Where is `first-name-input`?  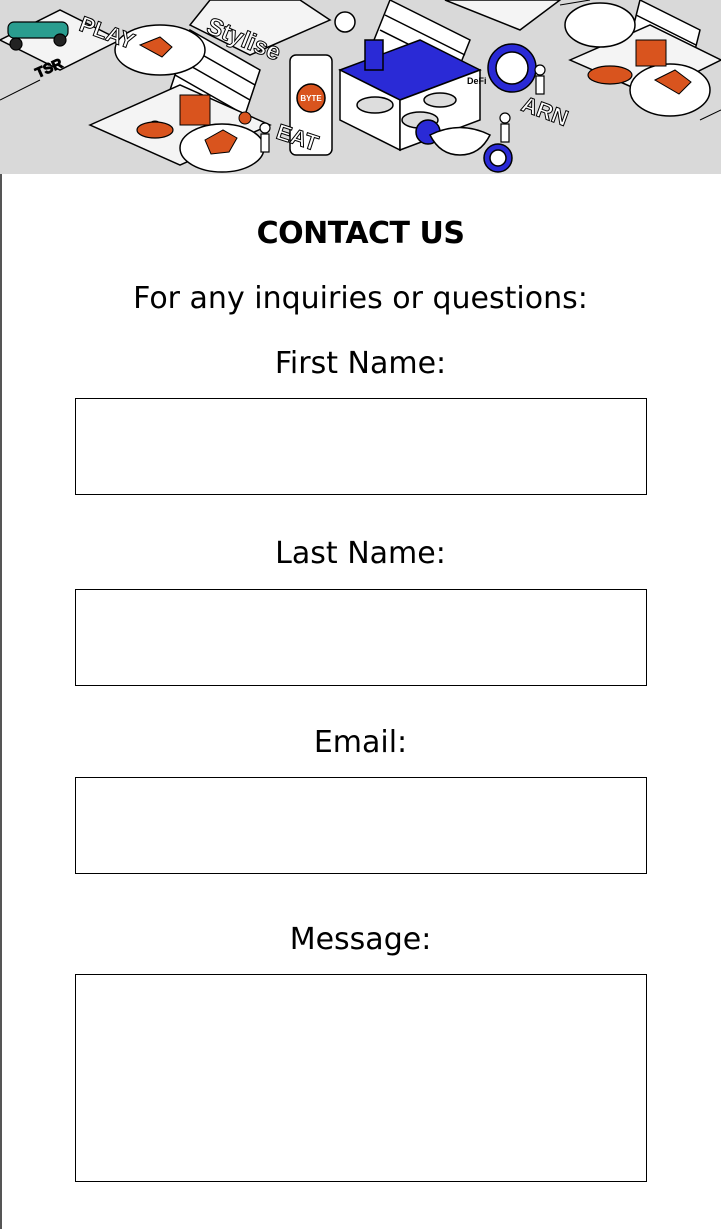
first-name-input is located at coordinates (361, 446).